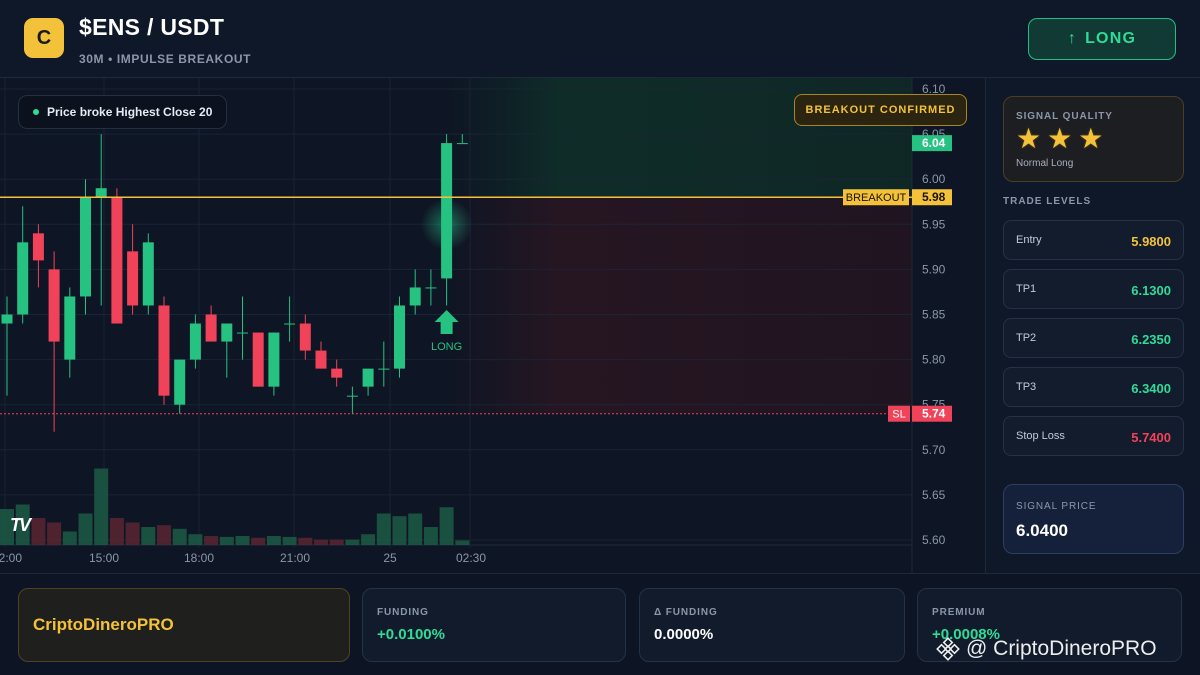  Describe the element at coordinates (1064, 116) in the screenshot. I see `signal-quality-label: SIGNAL QUALITY` at that location.